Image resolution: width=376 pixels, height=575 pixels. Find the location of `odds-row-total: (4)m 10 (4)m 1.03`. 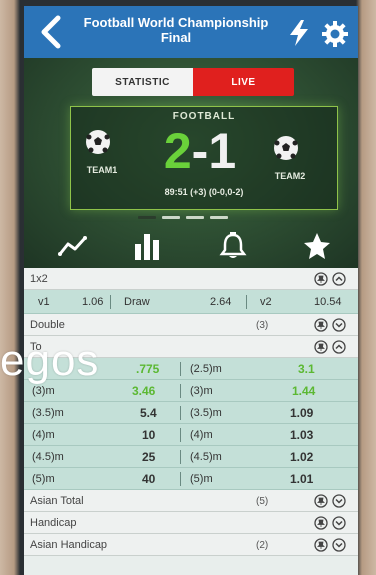

odds-row-total: (4)m 10 (4)m 1.03 is located at coordinates (191, 435).